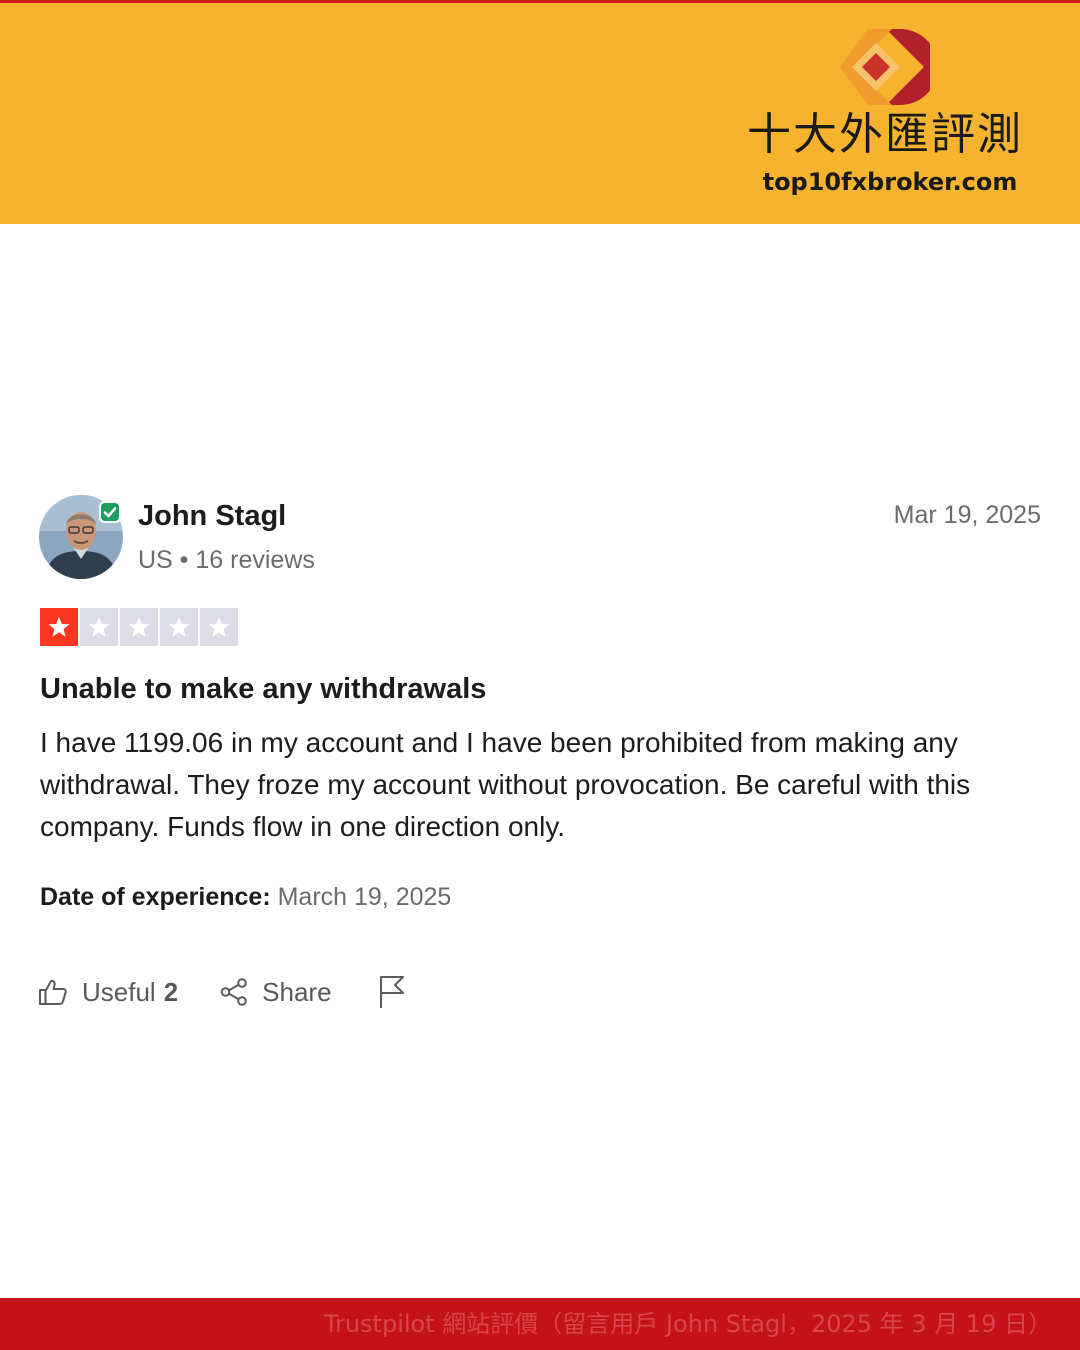 The width and height of the screenshot is (1080, 1350). What do you see at coordinates (226, 560) in the screenshot?
I see `reviewer-meta: US • 16 reviews` at bounding box center [226, 560].